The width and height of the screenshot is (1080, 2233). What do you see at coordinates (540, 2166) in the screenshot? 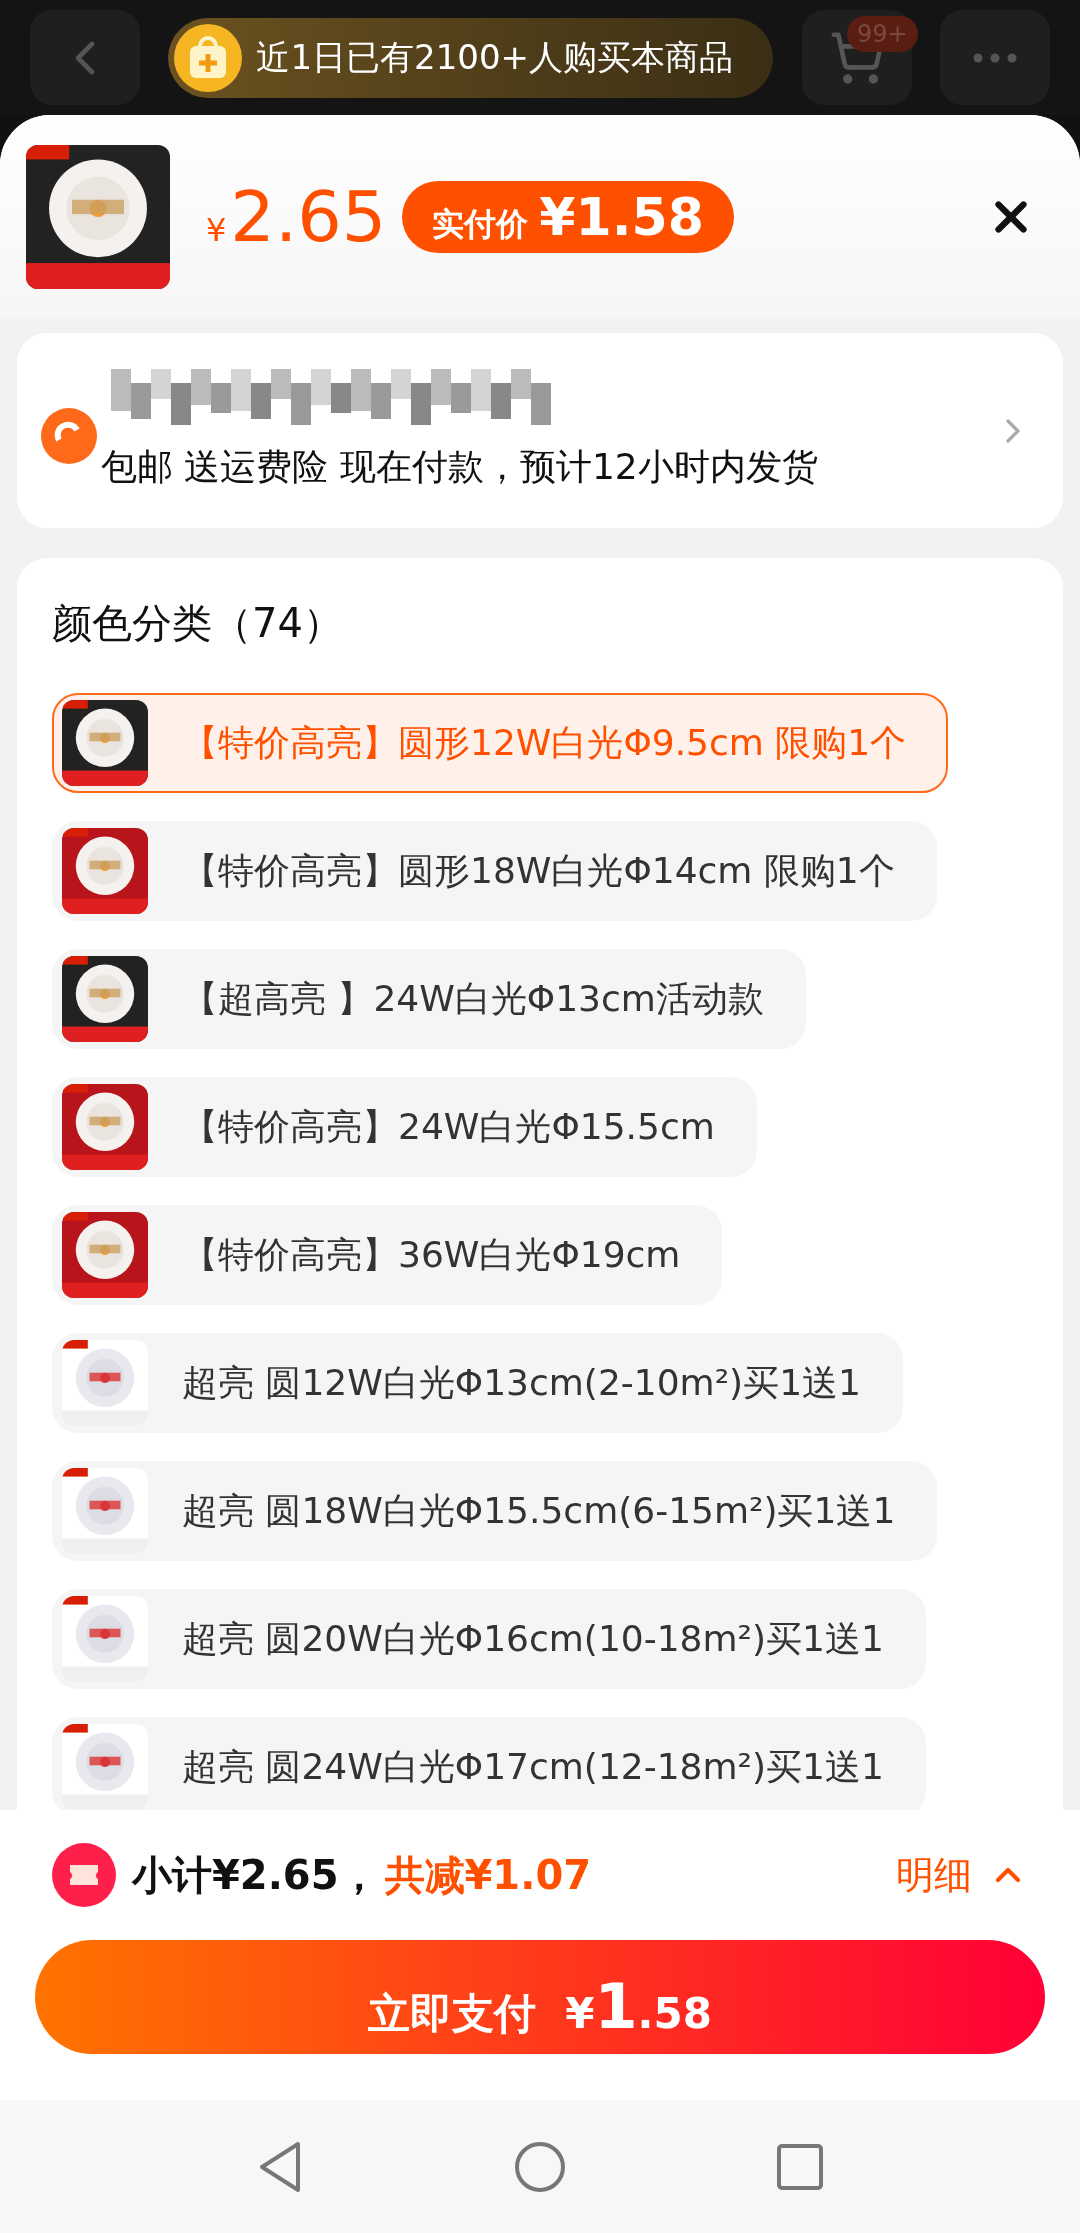
I see `home-nav-icon` at bounding box center [540, 2166].